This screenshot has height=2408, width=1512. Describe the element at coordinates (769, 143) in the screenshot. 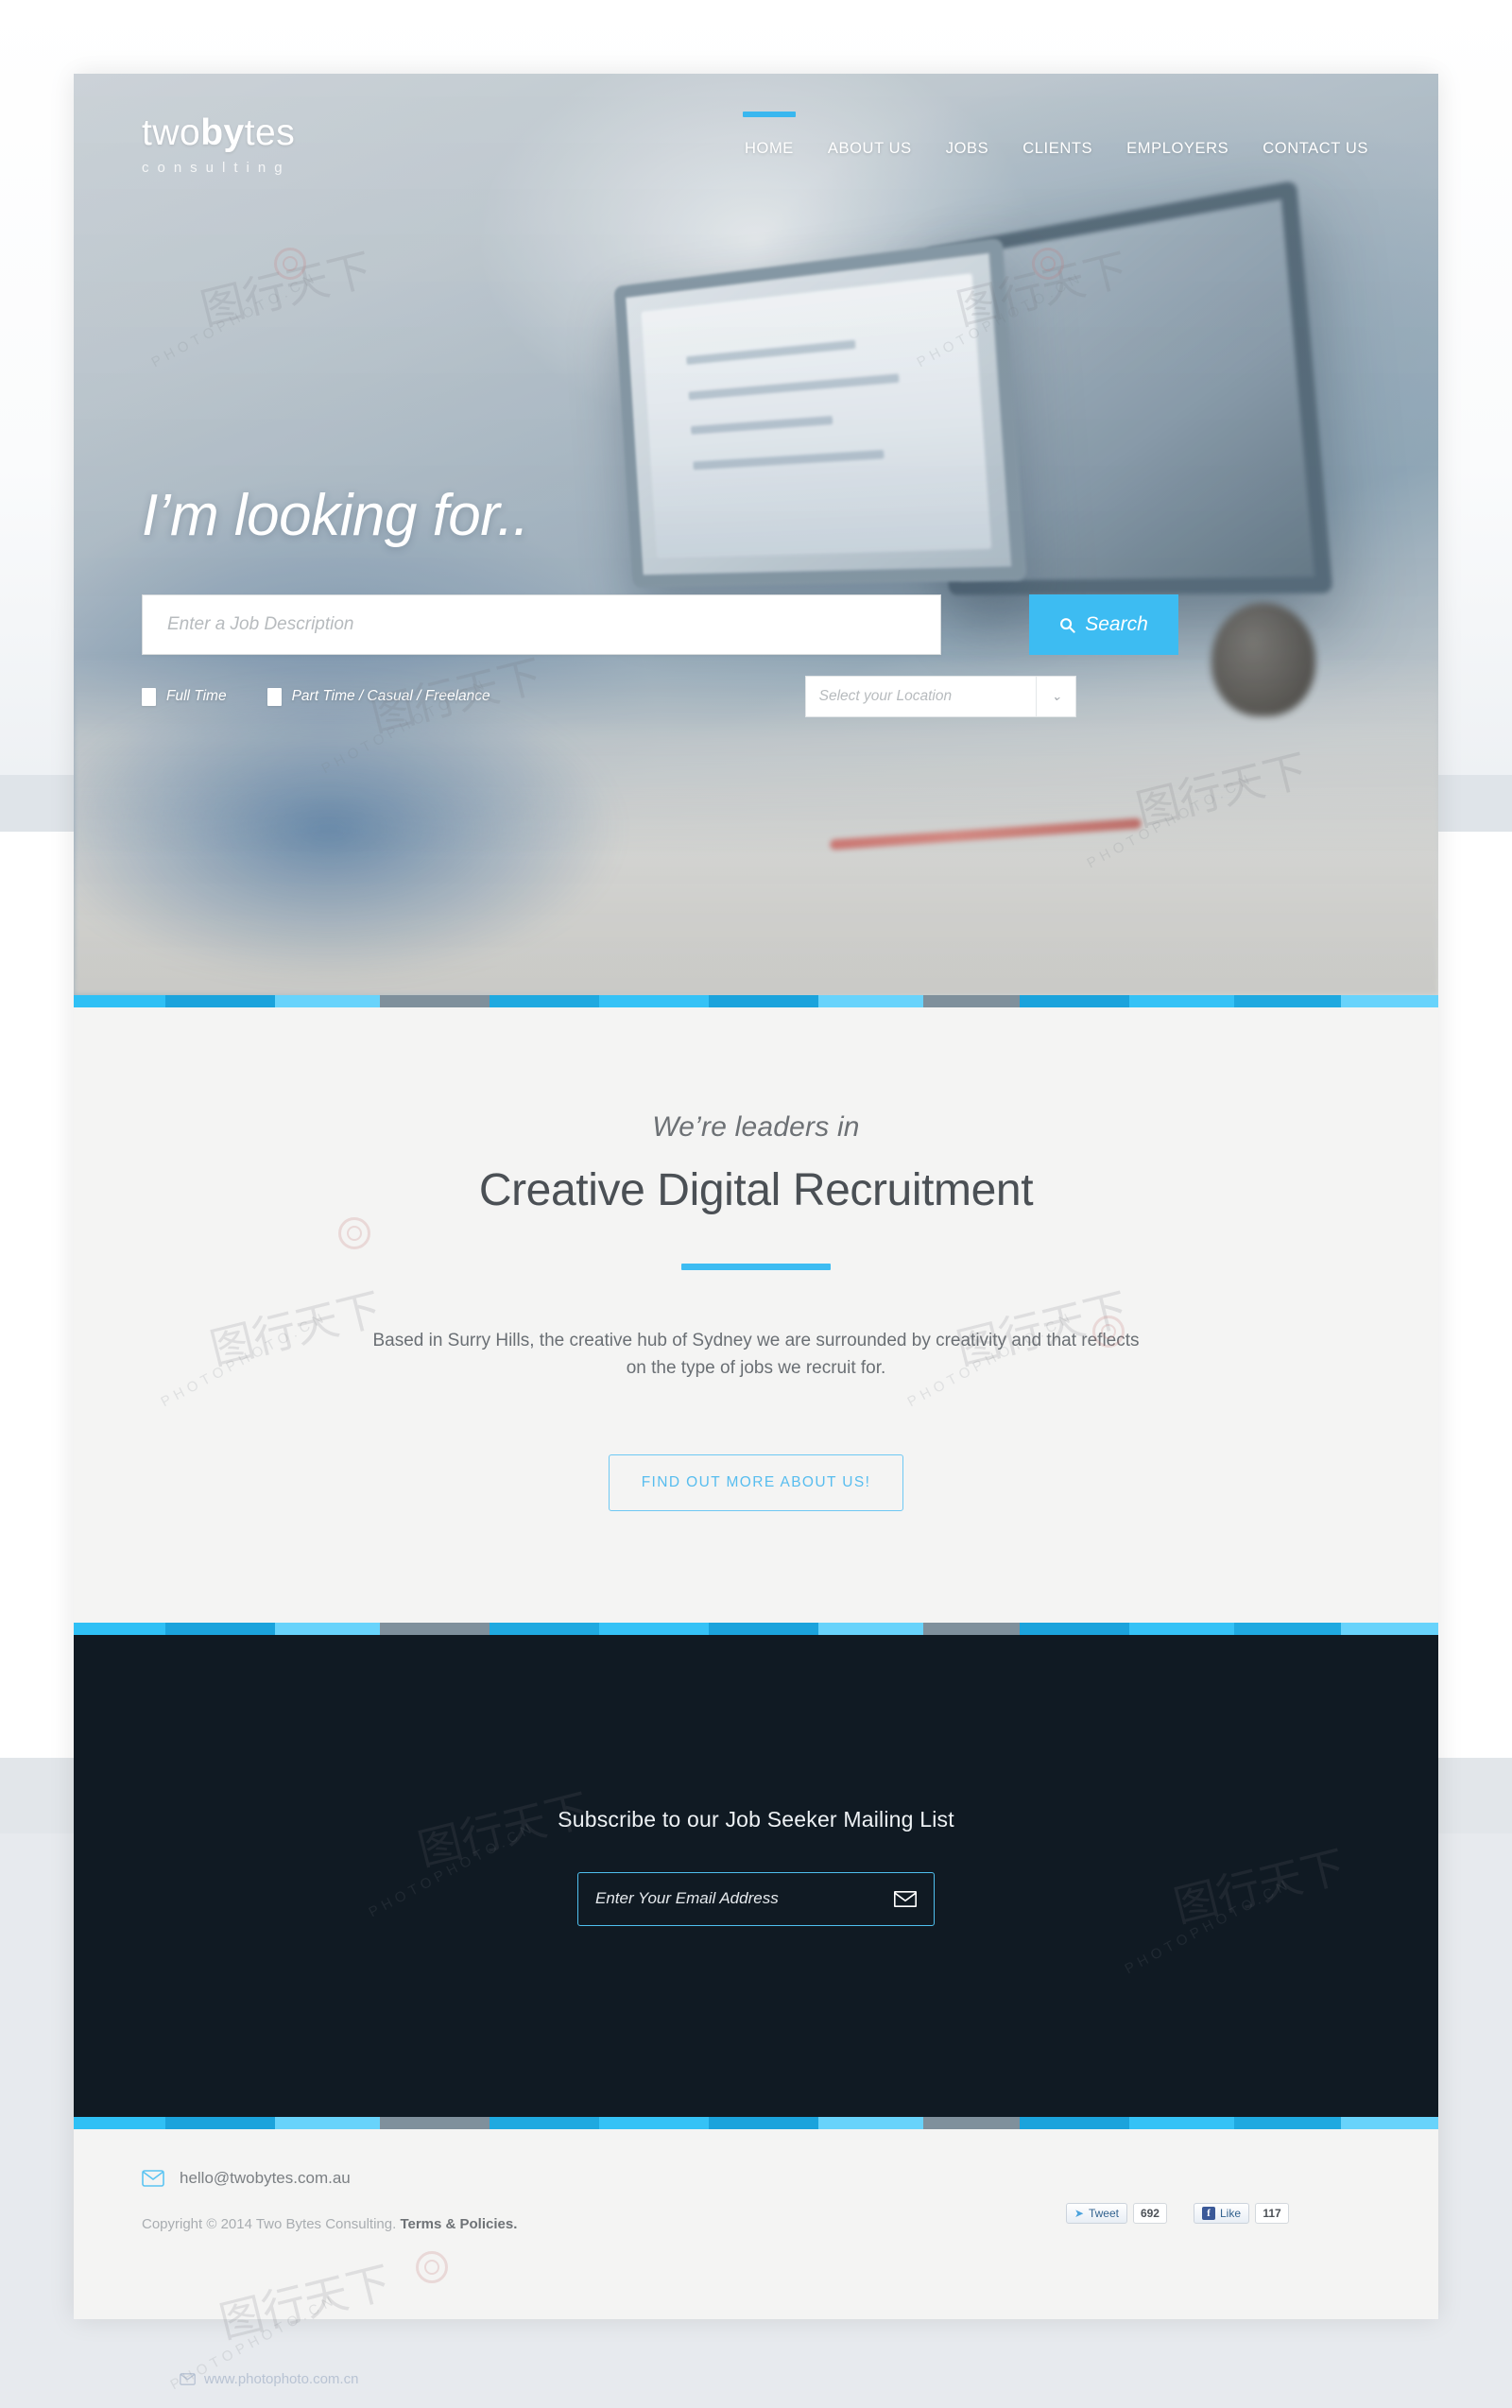

I see `nav-item-home: HOME` at that location.